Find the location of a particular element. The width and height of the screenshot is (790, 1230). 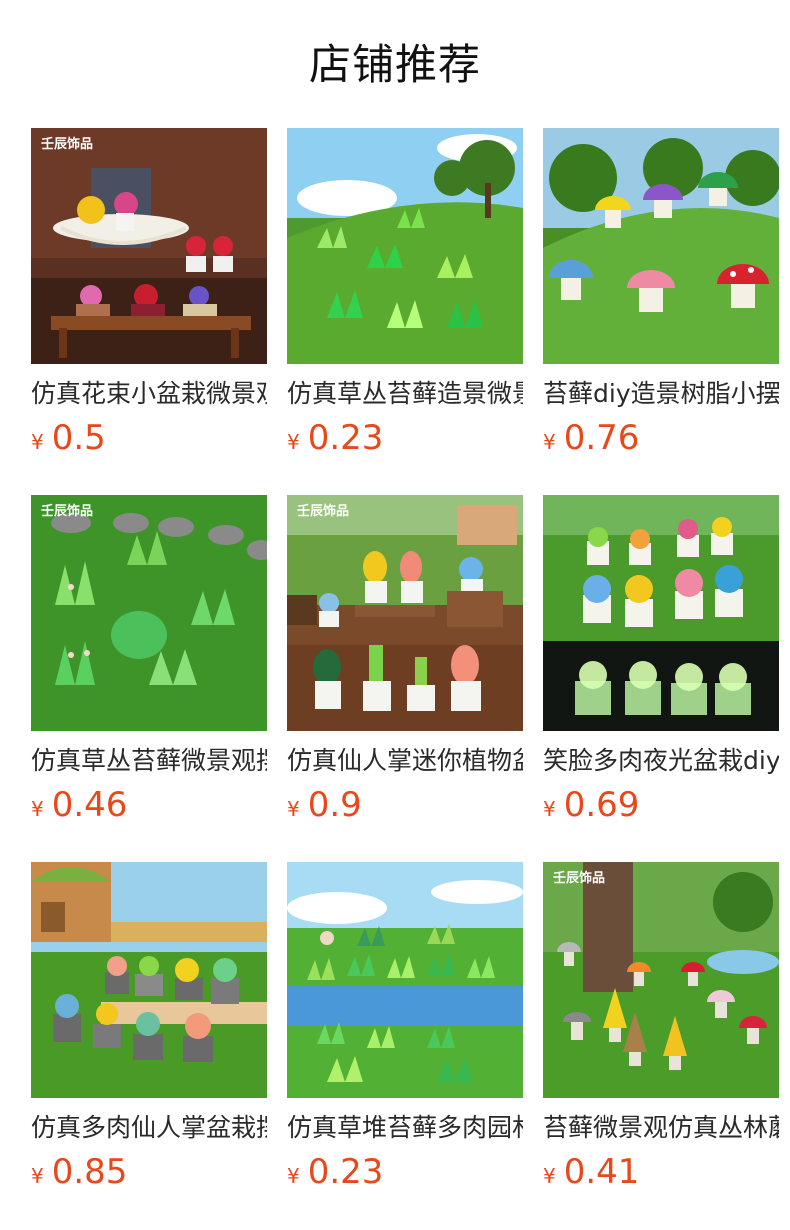

product-name: 笑脸多肉夜光盆栽diy is located at coordinates (661, 761).